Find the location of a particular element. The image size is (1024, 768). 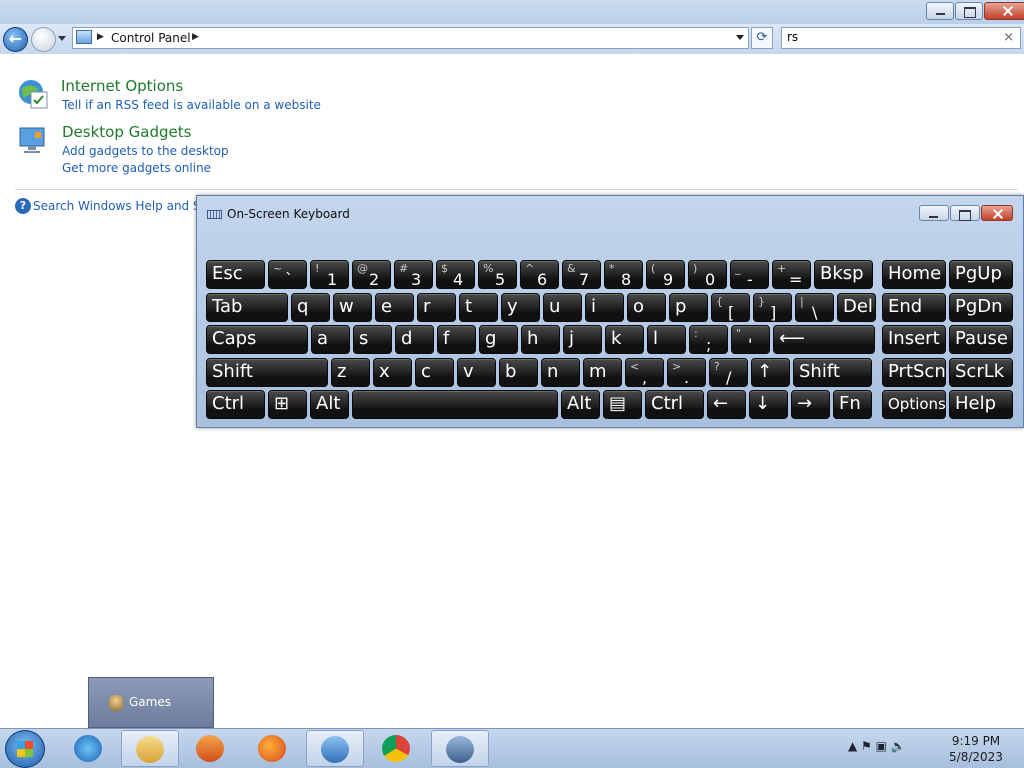

key-down-arrow: ↓ is located at coordinates (768, 404).